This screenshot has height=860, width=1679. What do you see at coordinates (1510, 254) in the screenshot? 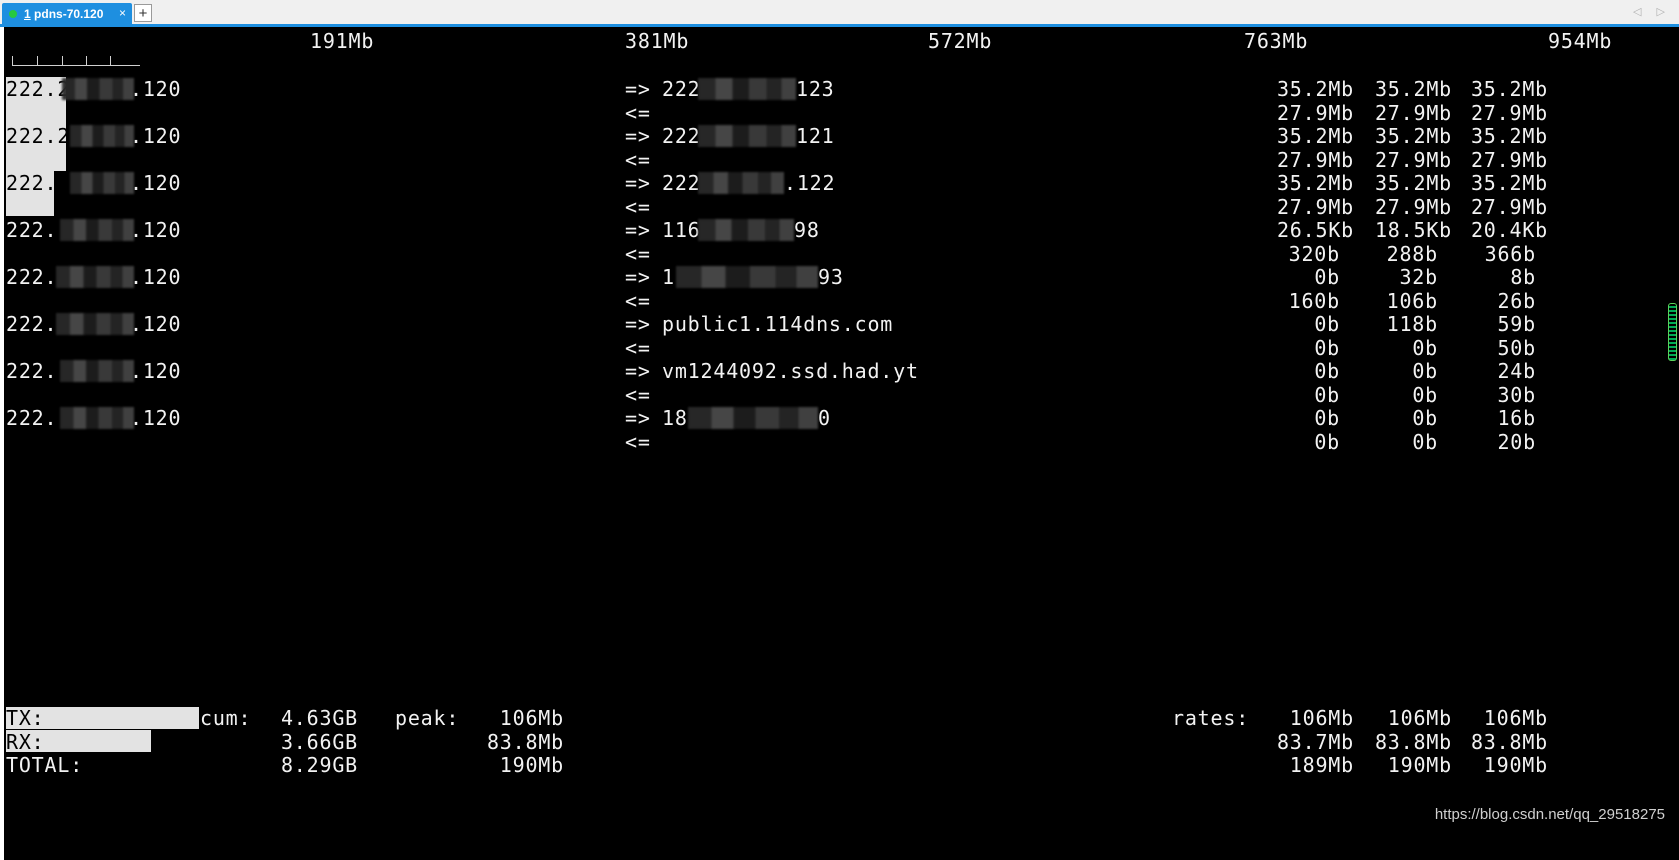
I see `rate-40s: 366b` at bounding box center [1510, 254].